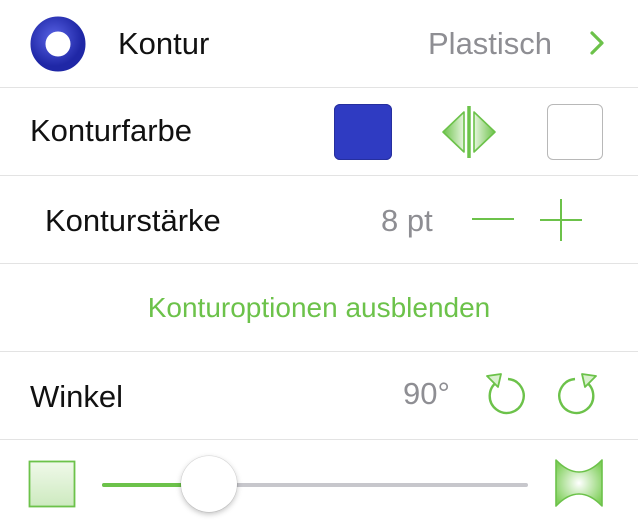 This screenshot has width=638, height=527. What do you see at coordinates (426, 393) in the screenshot?
I see `angle-value: 90°` at bounding box center [426, 393].